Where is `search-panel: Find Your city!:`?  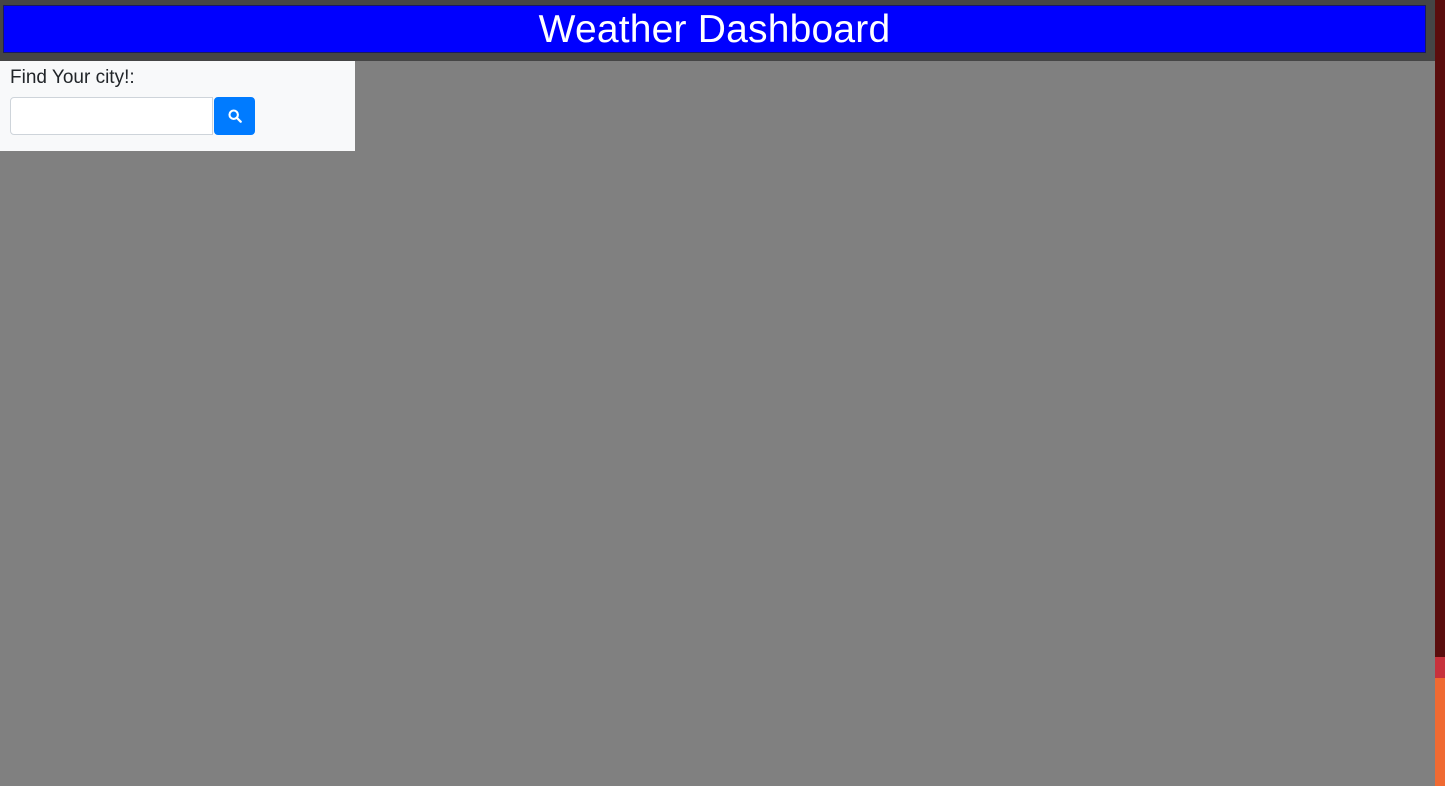 search-panel: Find Your city!: is located at coordinates (177, 106).